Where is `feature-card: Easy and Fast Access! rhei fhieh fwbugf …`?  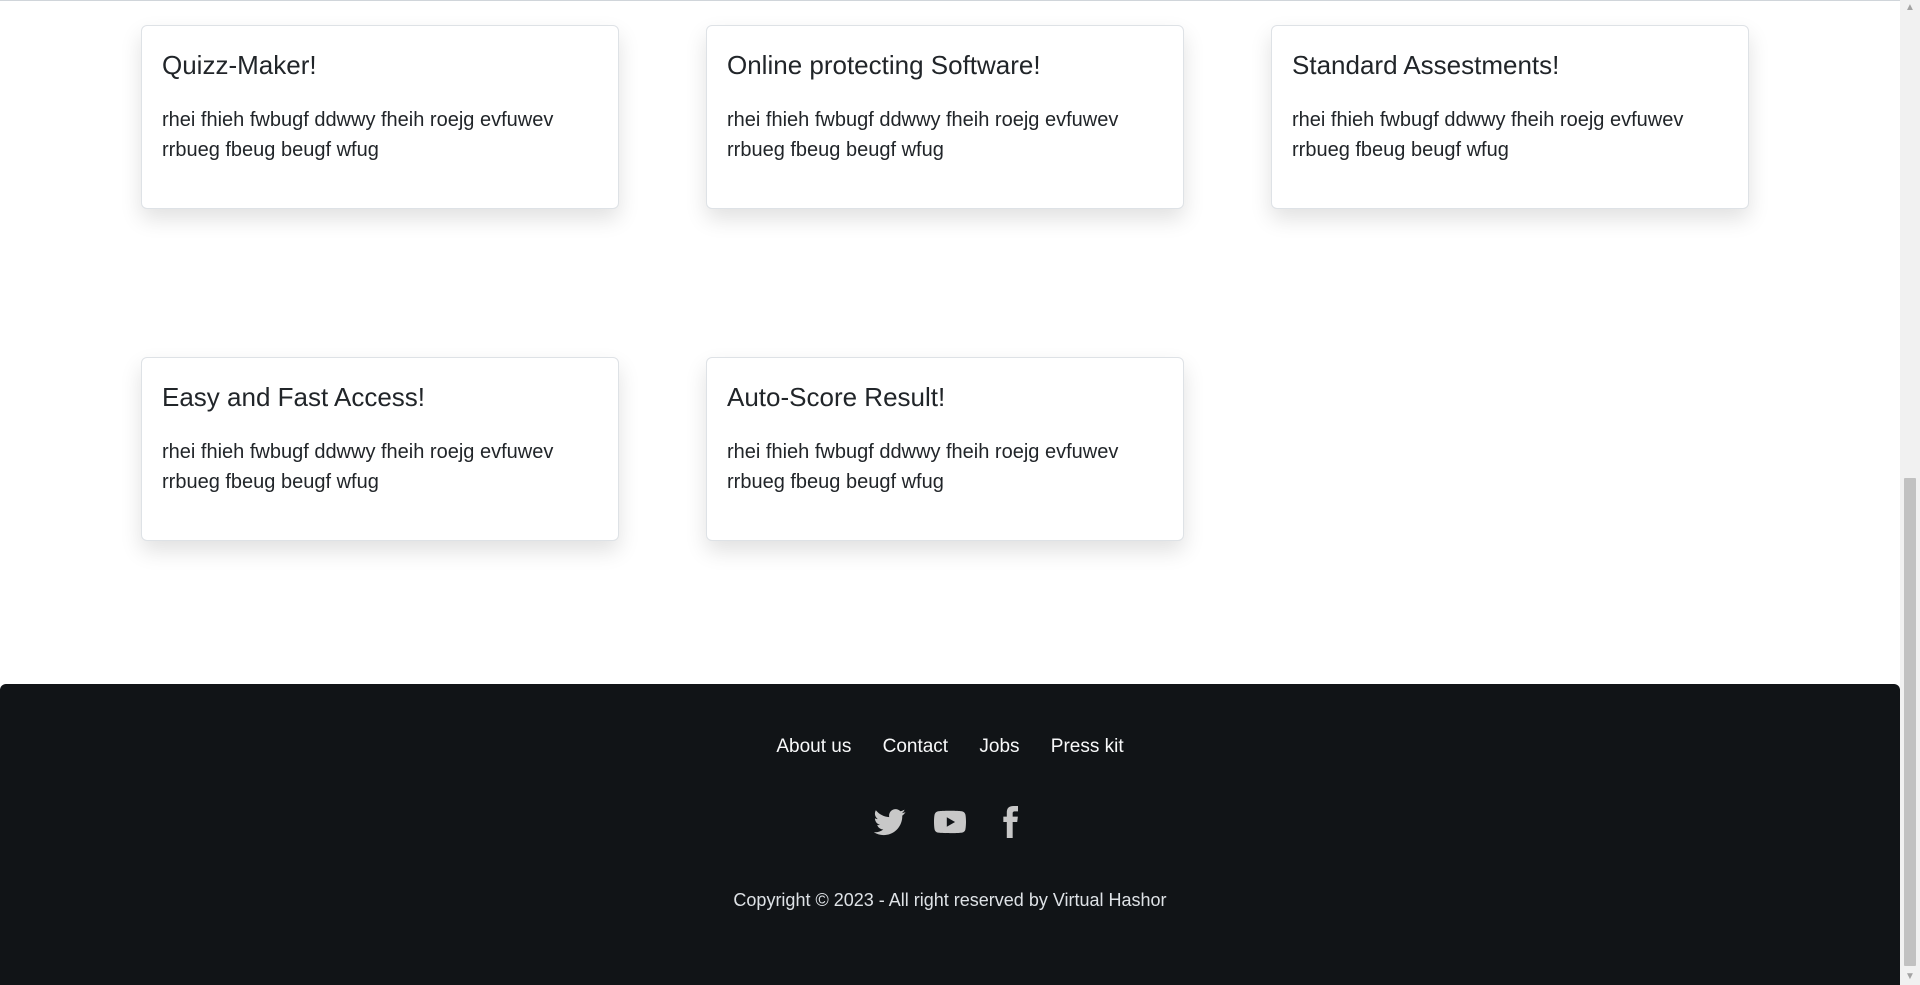
feature-card: Easy and Fast Access! rhei fhieh fwbugf … is located at coordinates (380, 449).